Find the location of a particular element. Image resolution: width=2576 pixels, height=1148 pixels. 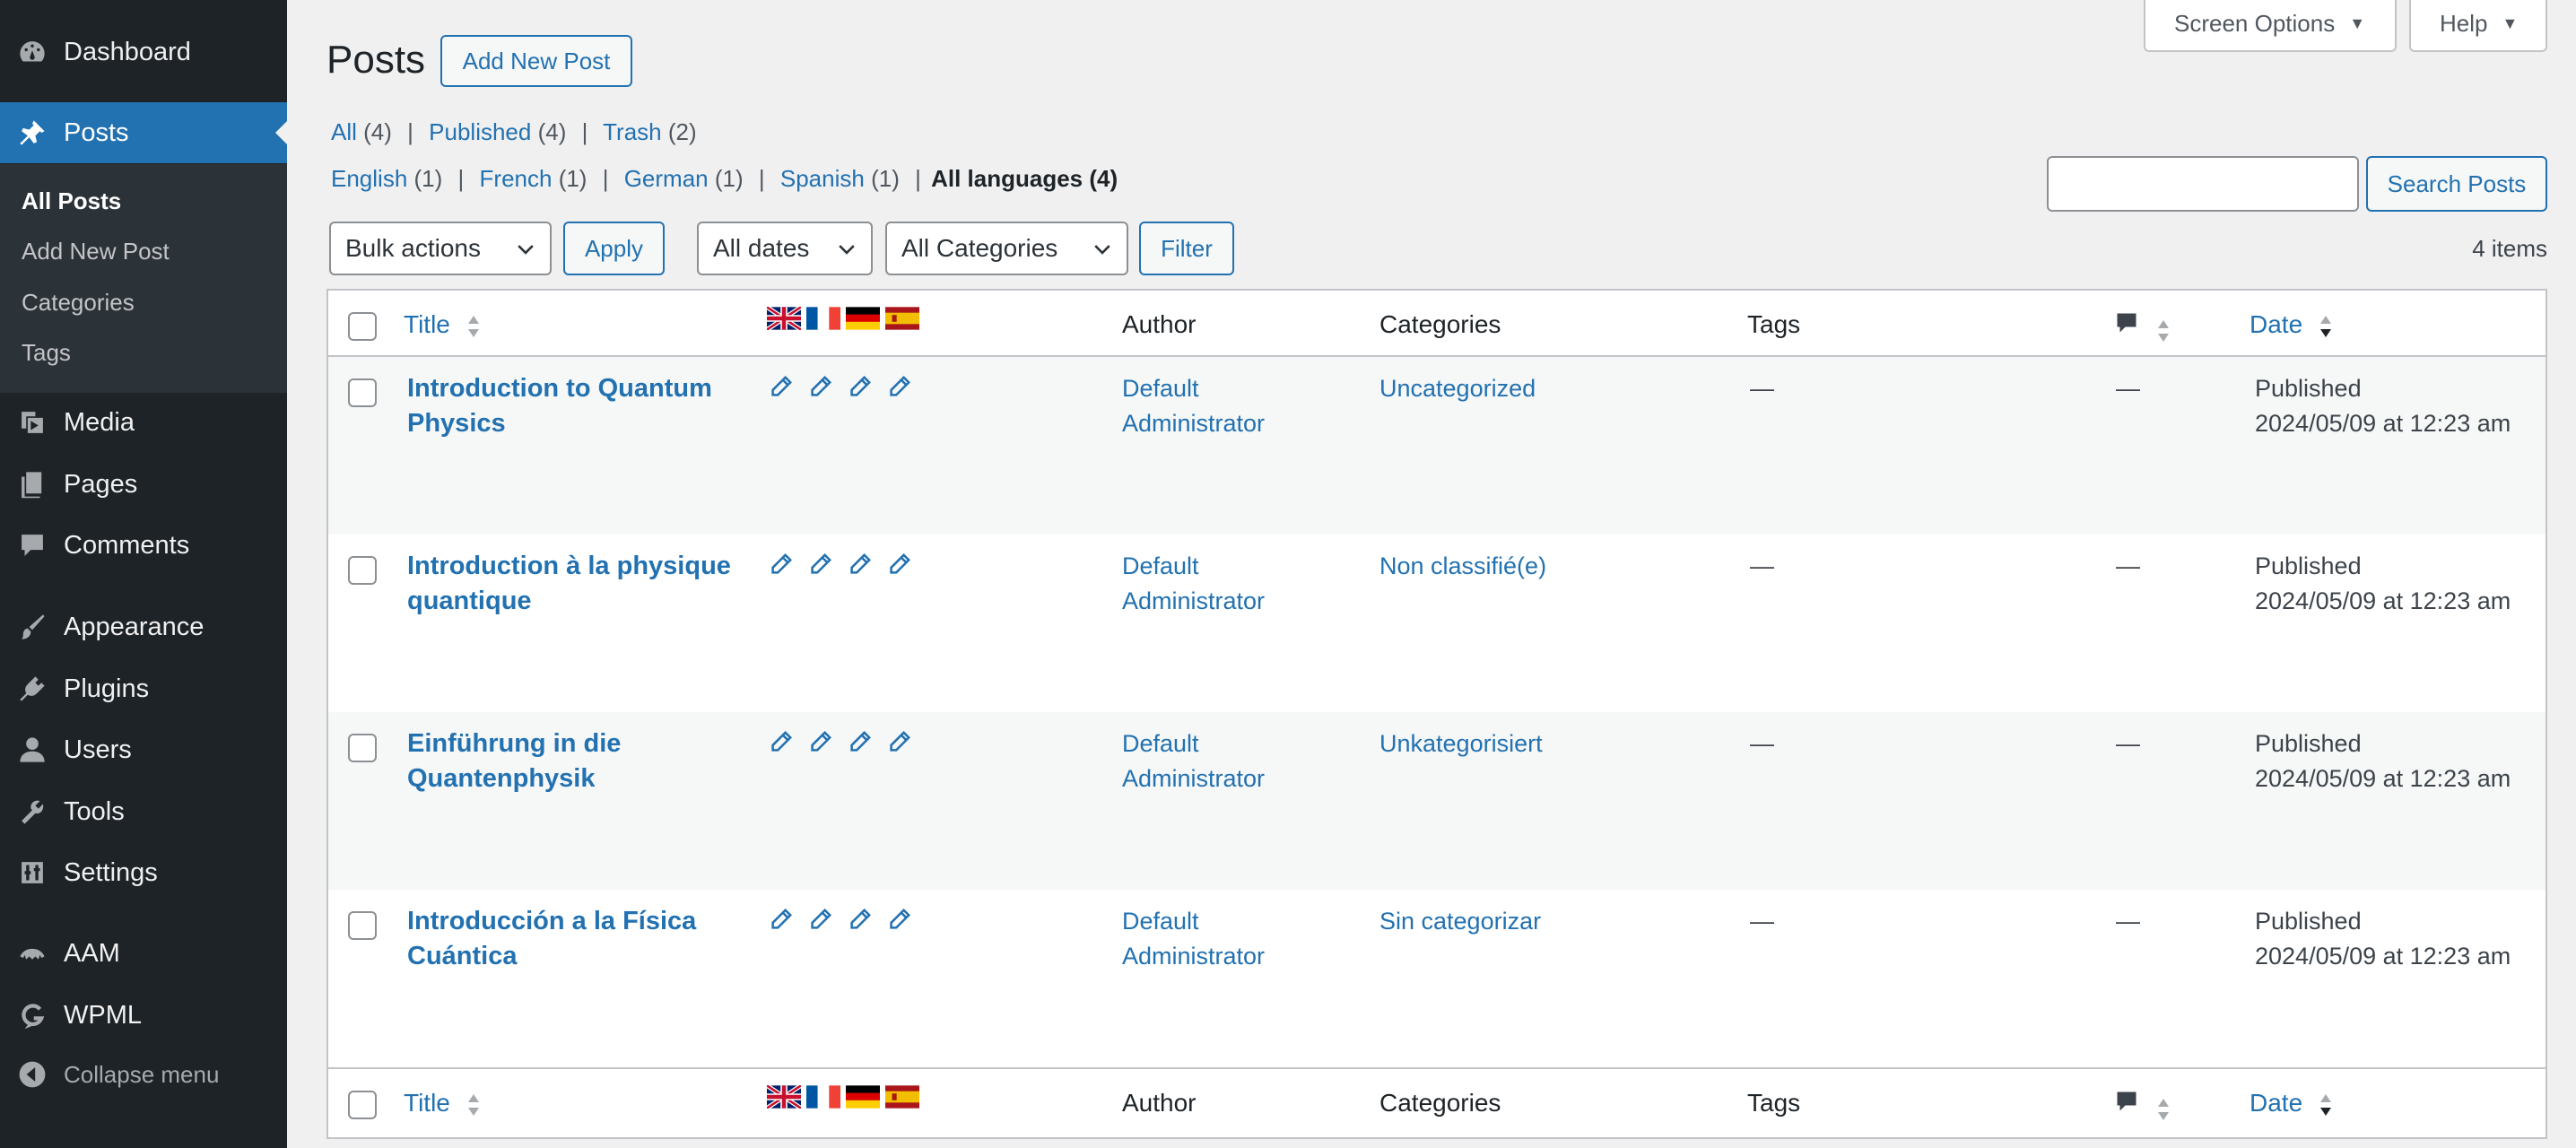

sidebar-item-plugins: Plugins is located at coordinates (143, 688).